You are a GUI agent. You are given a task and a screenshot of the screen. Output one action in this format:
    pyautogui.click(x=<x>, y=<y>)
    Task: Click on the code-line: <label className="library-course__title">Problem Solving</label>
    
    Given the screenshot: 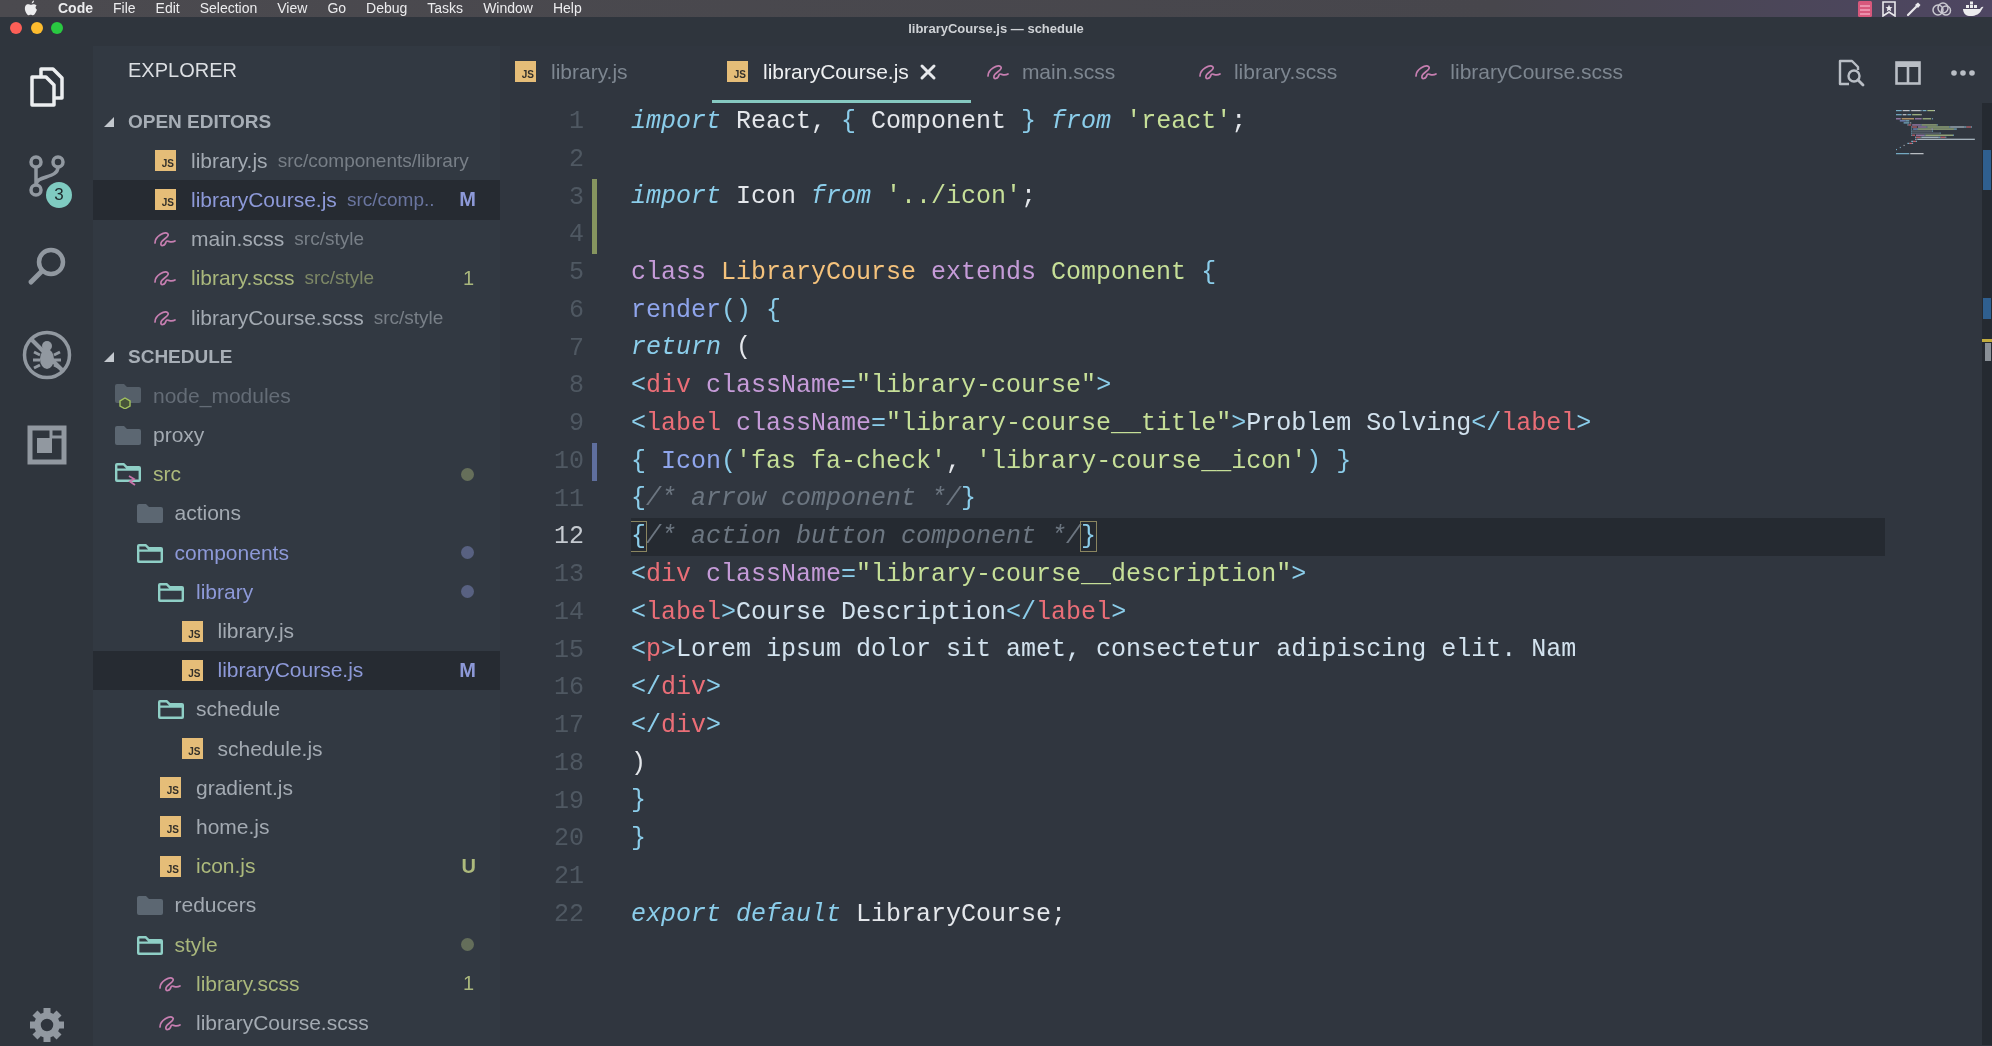 What is the action you would take?
    pyautogui.click(x=1111, y=423)
    